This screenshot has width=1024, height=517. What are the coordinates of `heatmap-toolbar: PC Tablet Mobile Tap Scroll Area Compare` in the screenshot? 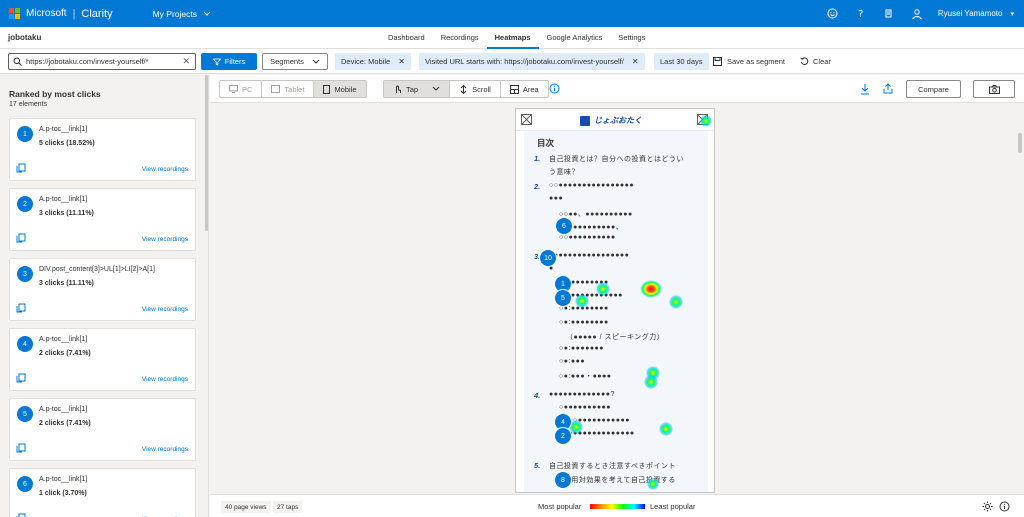 It's located at (617, 89).